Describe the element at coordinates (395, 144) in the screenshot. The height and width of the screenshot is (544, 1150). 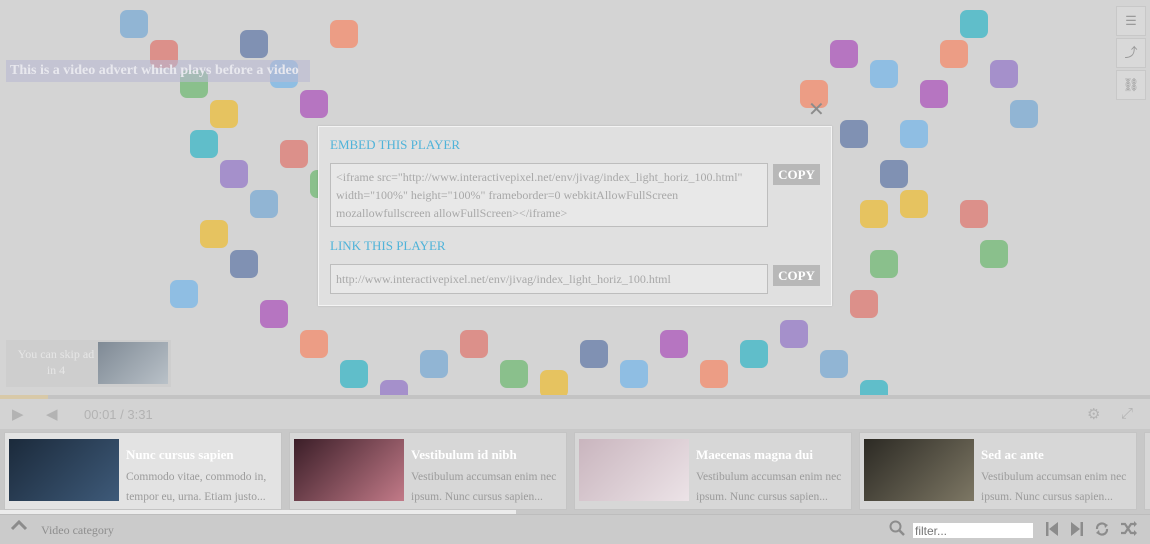
I see `embed-title: EMBED THIS PLAYER` at that location.